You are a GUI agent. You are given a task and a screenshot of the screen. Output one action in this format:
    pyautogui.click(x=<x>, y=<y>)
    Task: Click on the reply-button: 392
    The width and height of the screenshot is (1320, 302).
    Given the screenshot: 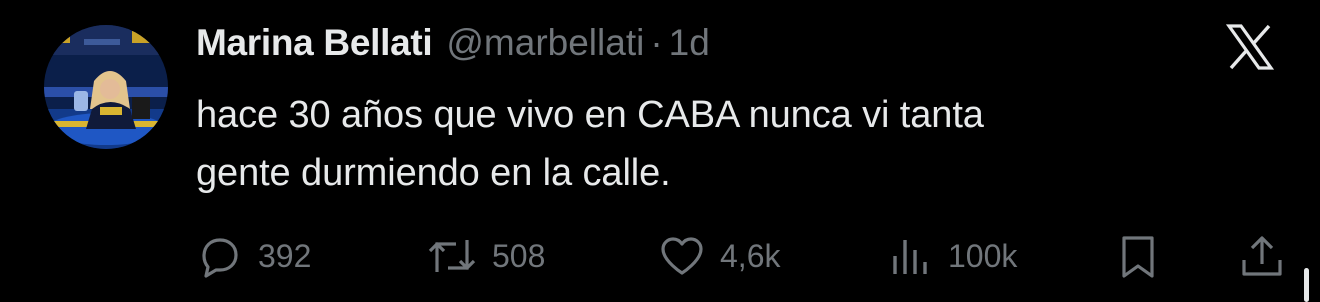 What is the action you would take?
    pyautogui.click(x=253, y=256)
    